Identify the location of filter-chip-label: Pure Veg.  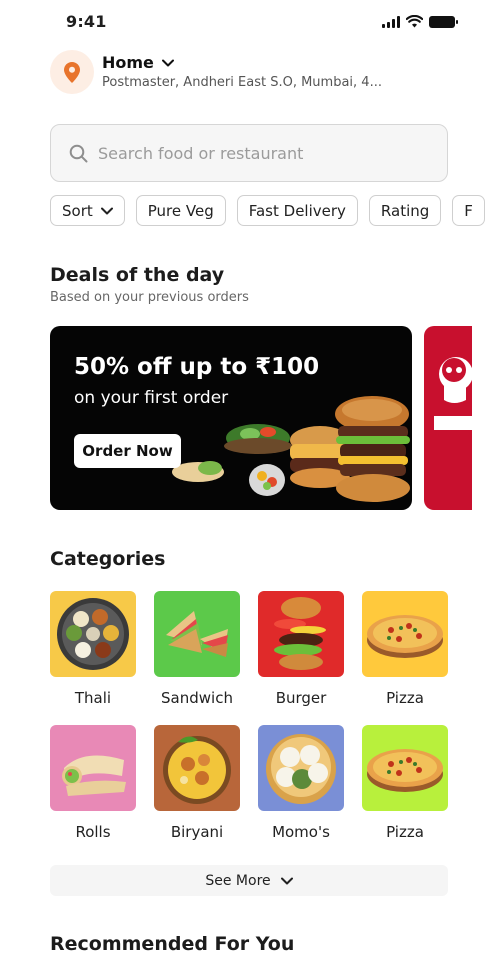
(180, 210).